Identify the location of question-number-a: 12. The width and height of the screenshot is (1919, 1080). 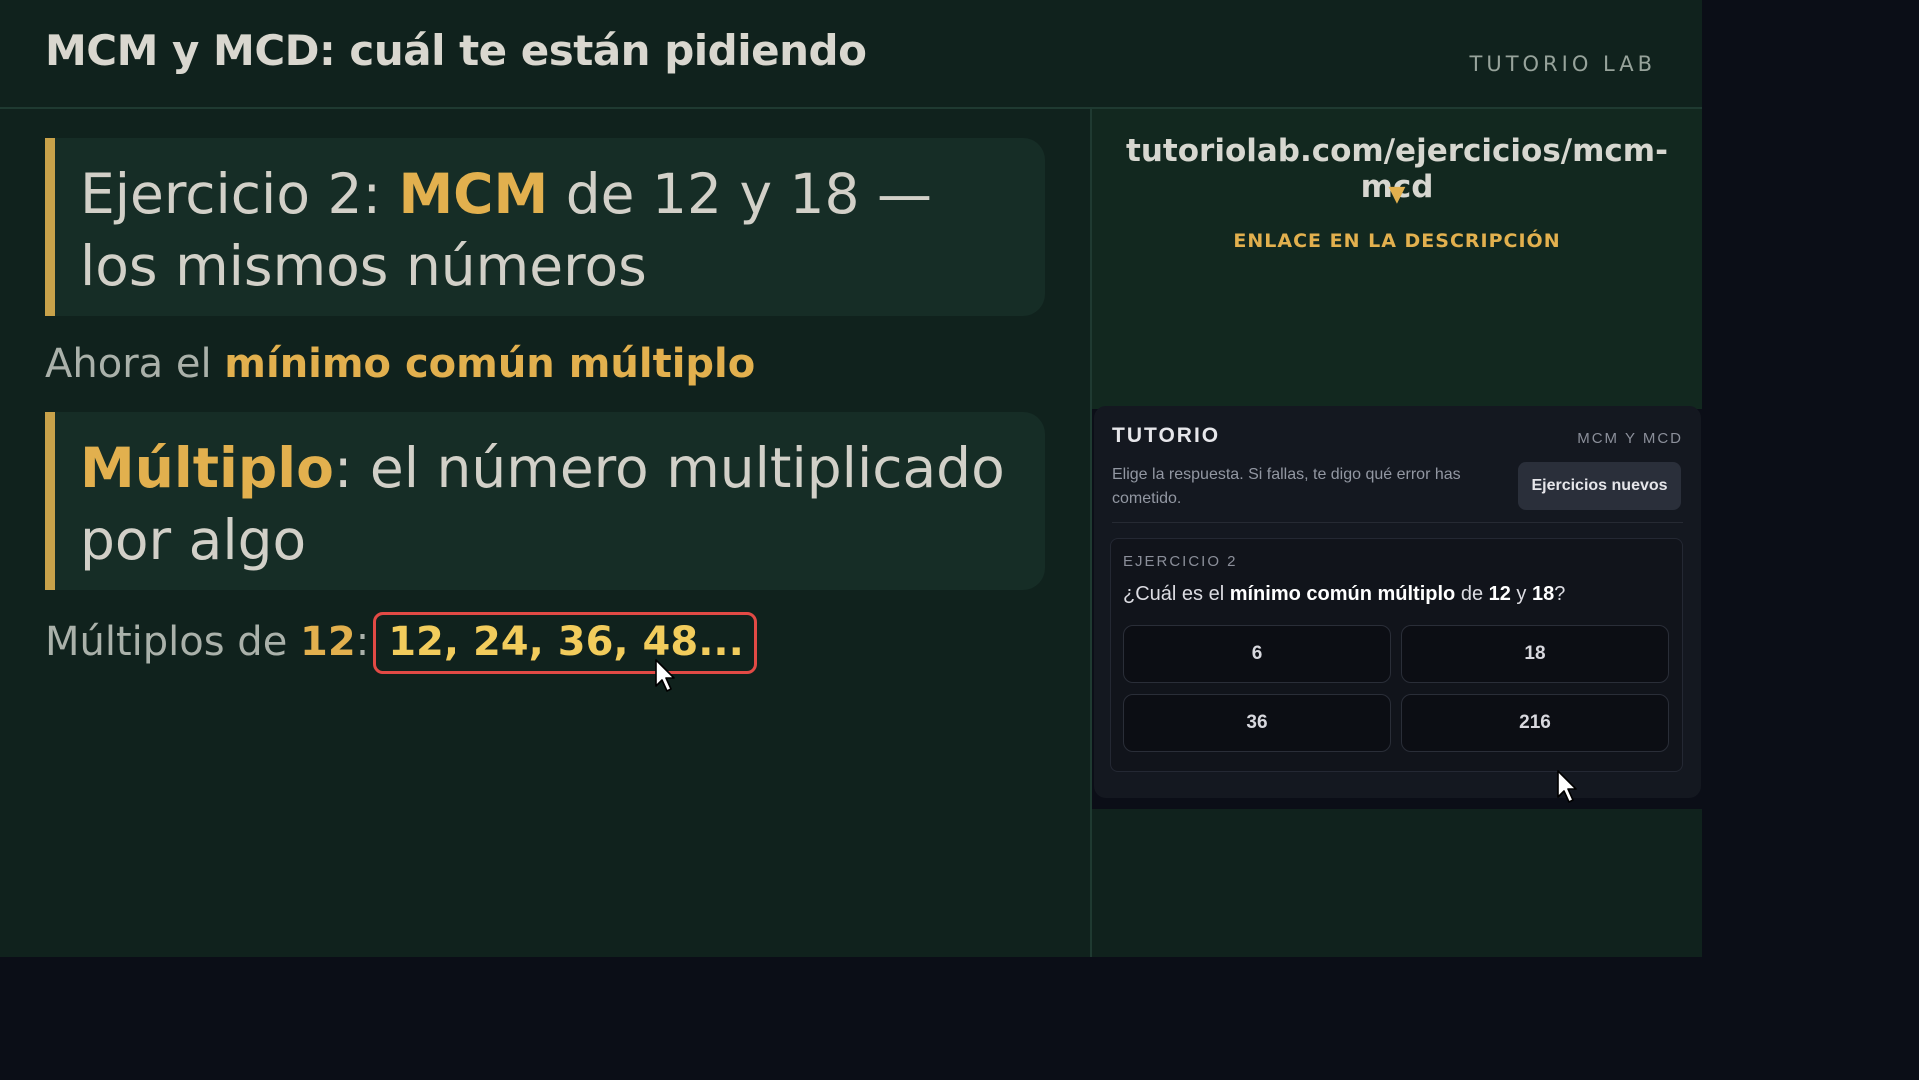
(1499, 594).